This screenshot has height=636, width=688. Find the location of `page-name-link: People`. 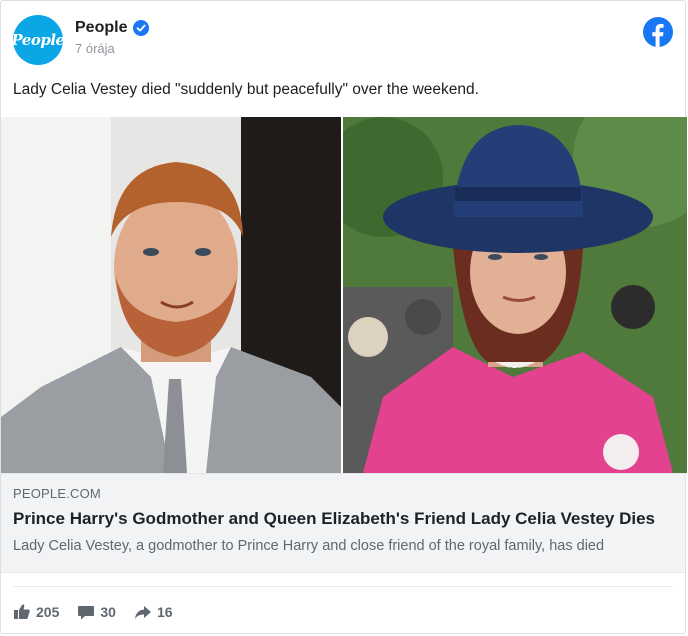

page-name-link: People is located at coordinates (101, 28).